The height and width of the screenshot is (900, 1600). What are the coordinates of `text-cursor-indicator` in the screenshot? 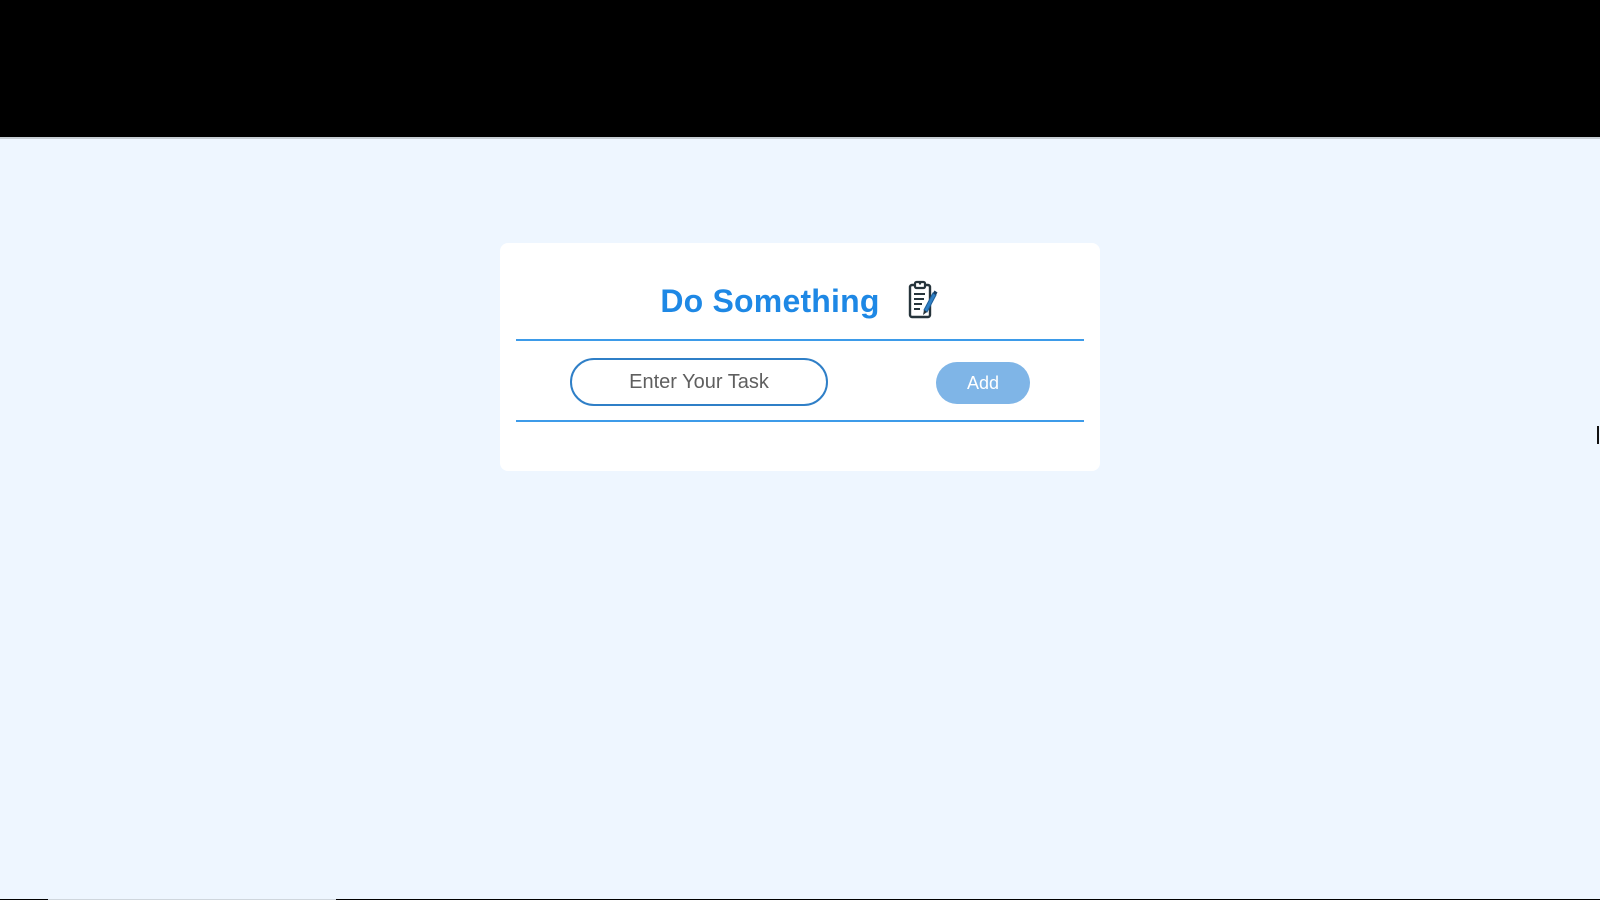 It's located at (1598, 435).